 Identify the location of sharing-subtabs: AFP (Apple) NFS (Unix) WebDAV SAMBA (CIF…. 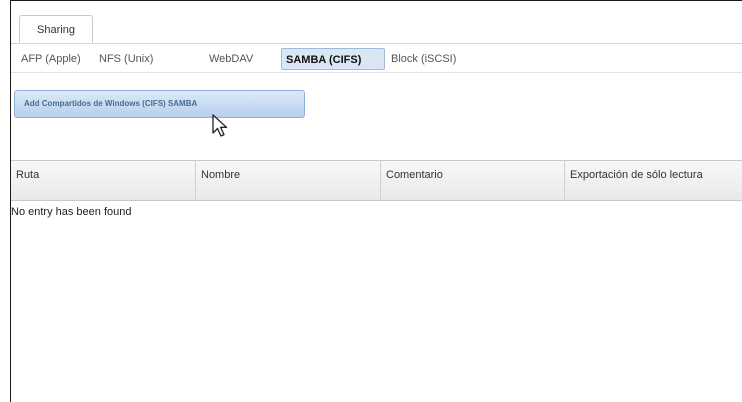
(376, 60).